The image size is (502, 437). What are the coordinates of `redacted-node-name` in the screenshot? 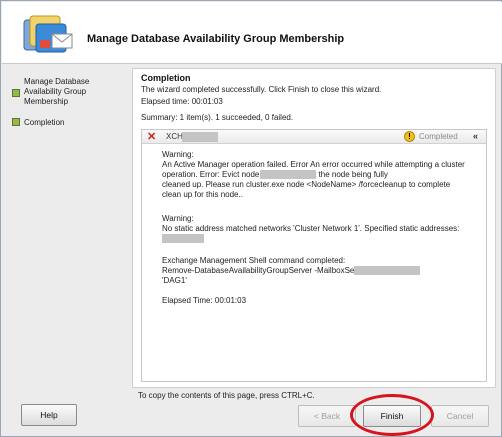 It's located at (288, 174).